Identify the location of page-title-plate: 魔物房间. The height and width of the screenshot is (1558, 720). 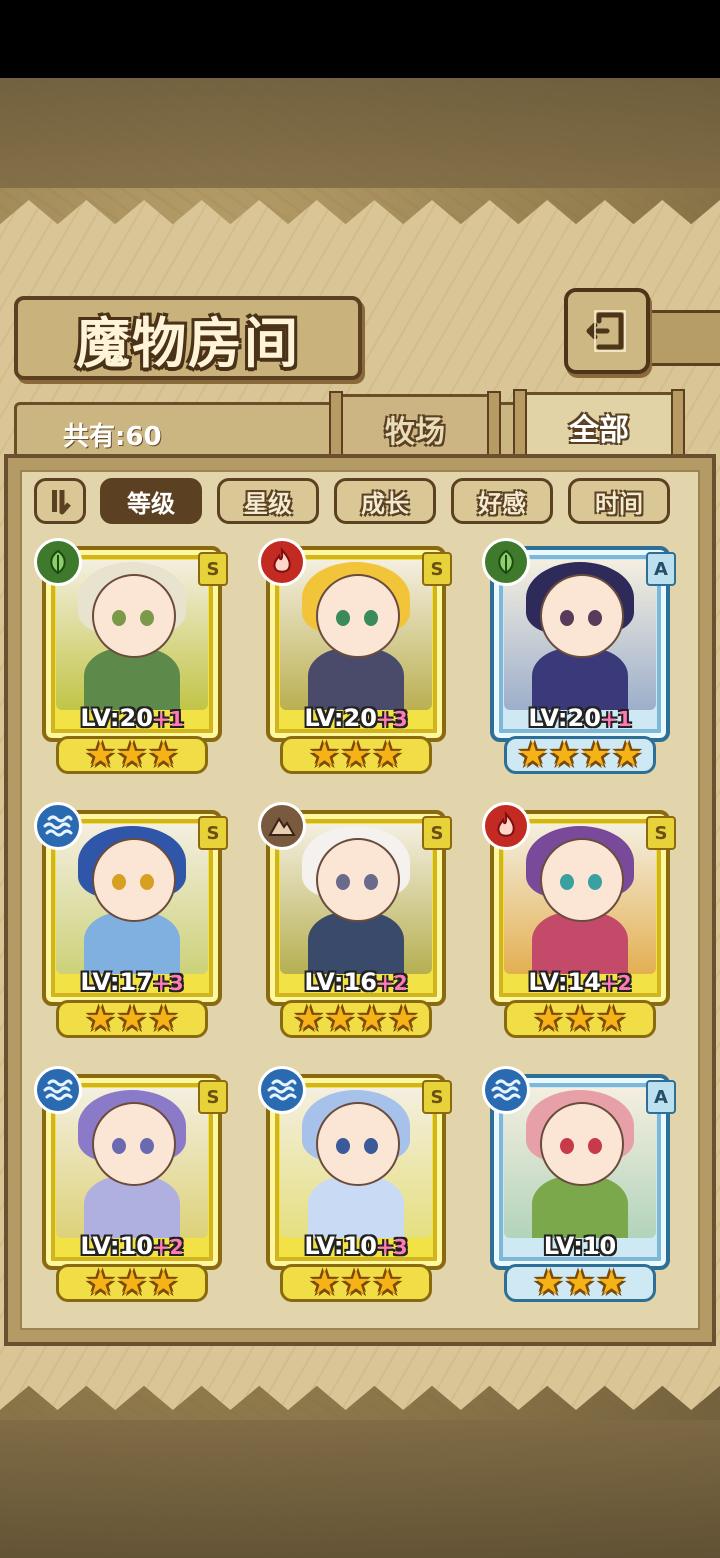
(188, 338).